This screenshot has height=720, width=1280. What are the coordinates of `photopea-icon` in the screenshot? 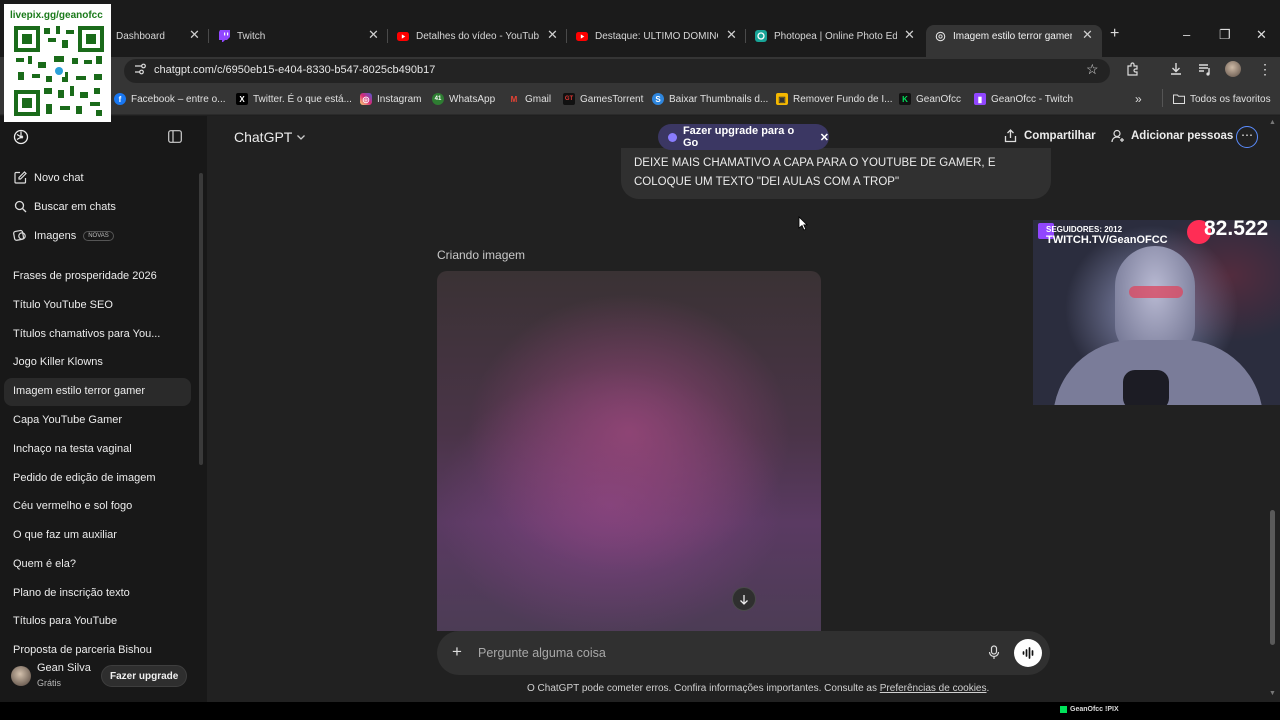 It's located at (761, 36).